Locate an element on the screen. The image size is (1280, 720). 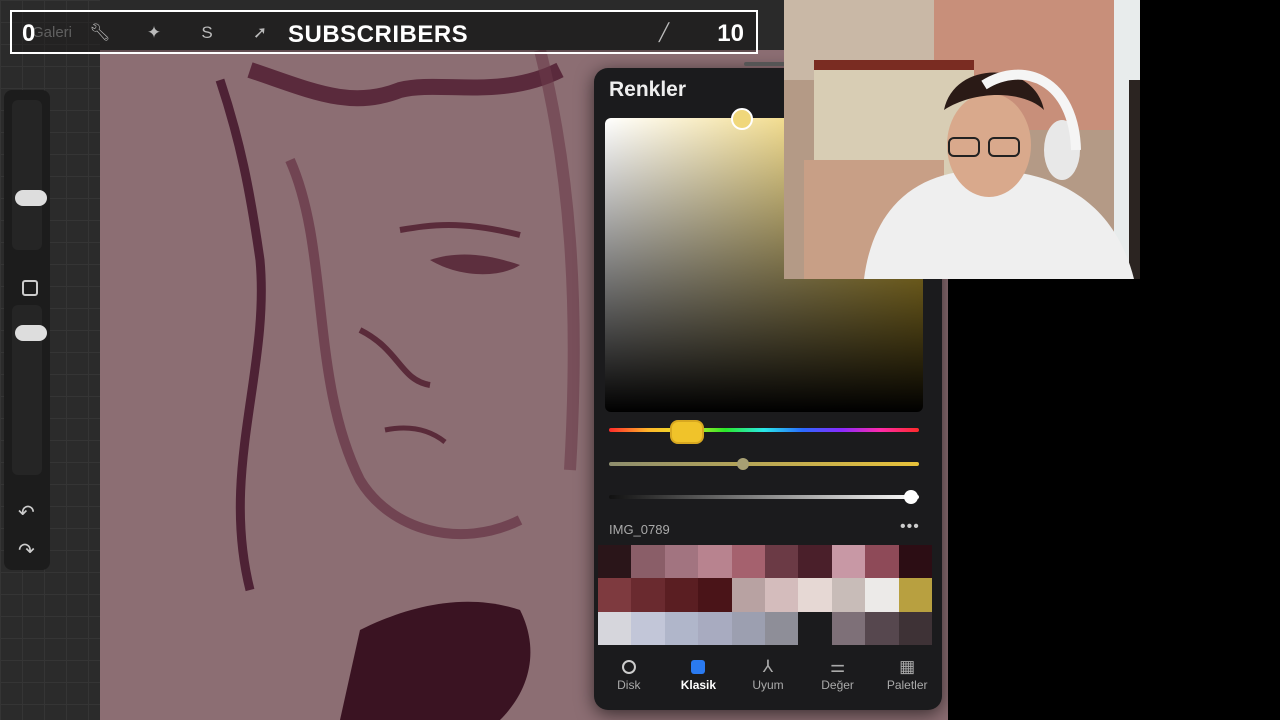
stream-overlay-bar: Galeri 0 🔧︎ ✦ S ➚ SUBSCRIBERS ╱ 10 is located at coordinates (384, 32).